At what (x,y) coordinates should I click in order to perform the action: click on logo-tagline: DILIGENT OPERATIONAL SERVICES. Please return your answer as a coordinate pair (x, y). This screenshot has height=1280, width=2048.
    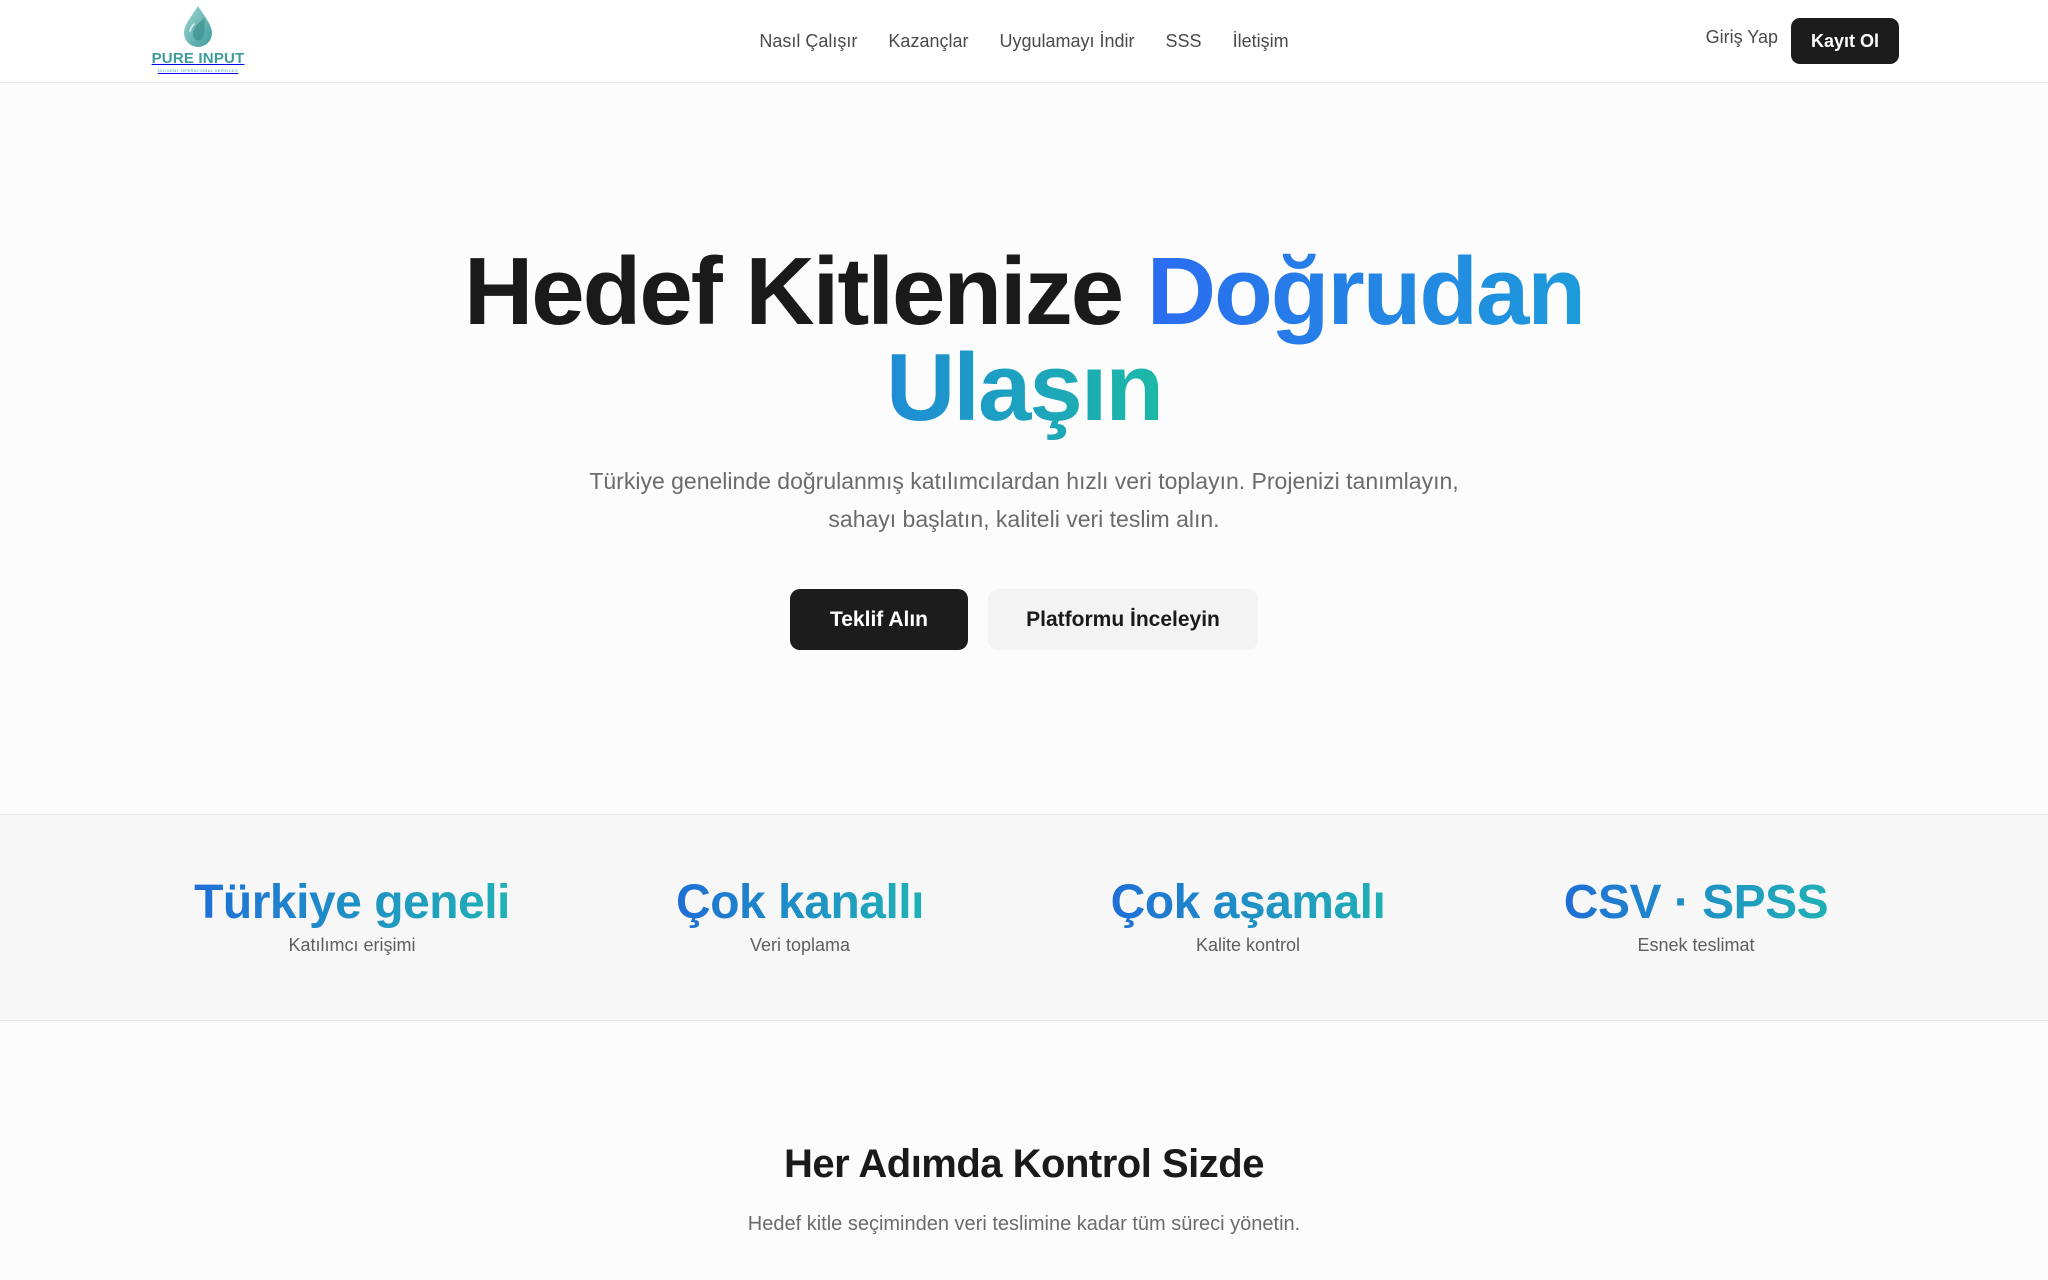
    Looking at the image, I should click on (198, 70).